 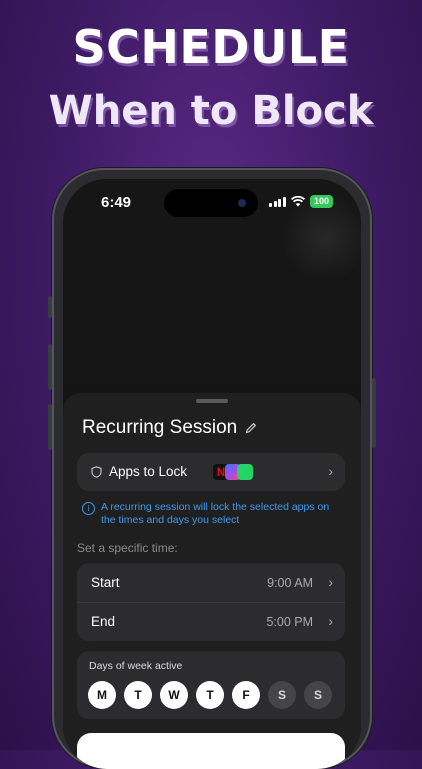 What do you see at coordinates (88, 508) in the screenshot?
I see `info-icon: i` at bounding box center [88, 508].